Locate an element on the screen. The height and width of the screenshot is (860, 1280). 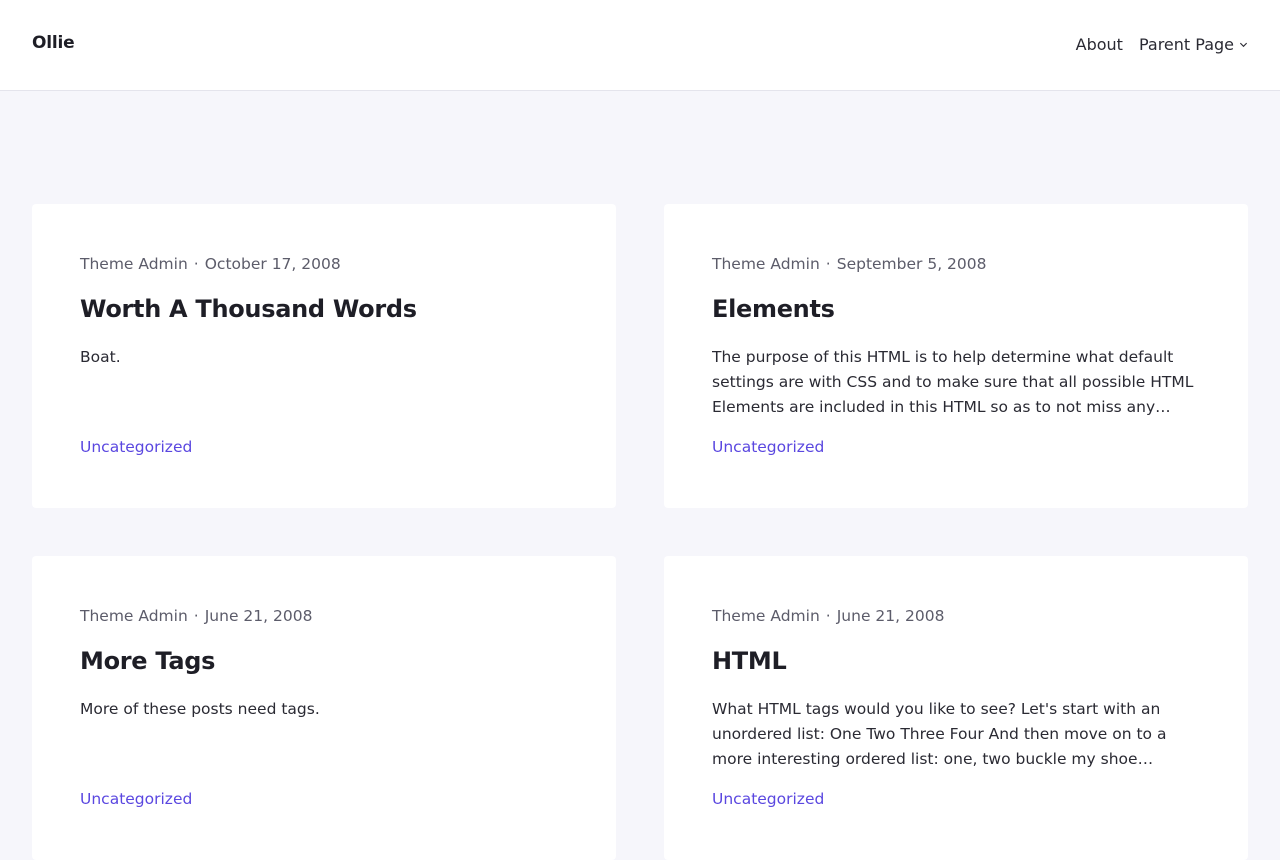
post-meta: Theme Admin · September 5, 2008 is located at coordinates (849, 264).